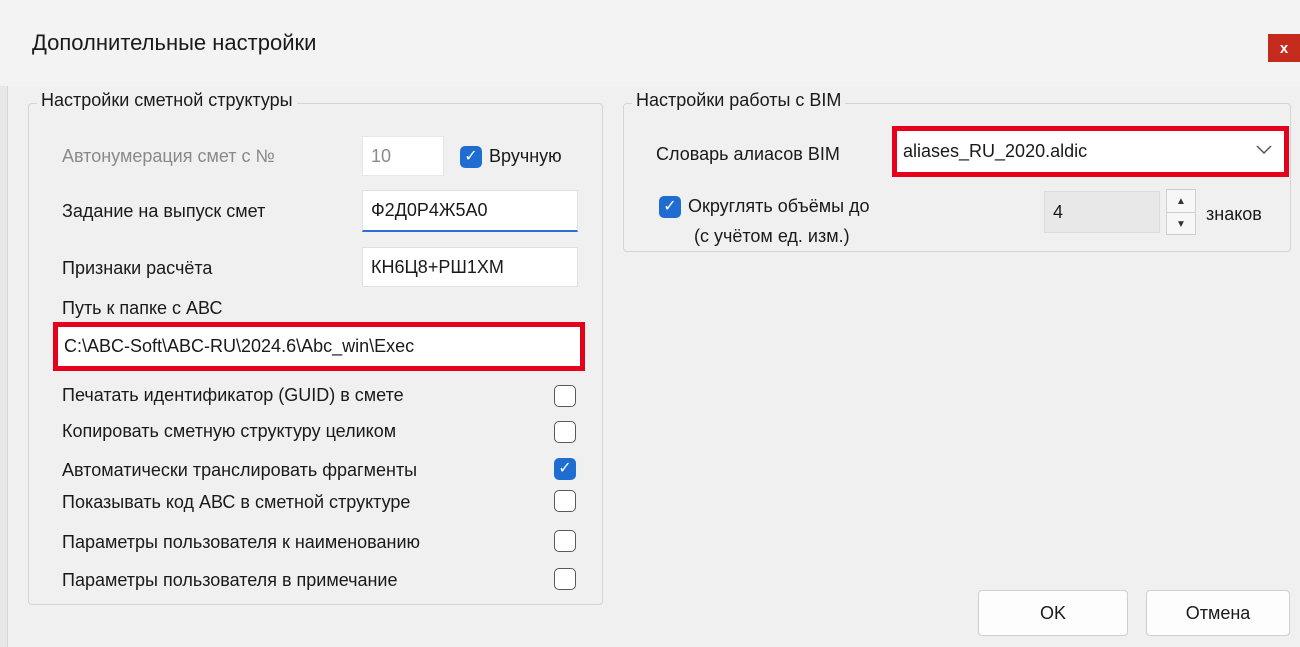  What do you see at coordinates (319, 346) in the screenshot?
I see `path-input: C:\ABC-Soft\ABC-RU\2024.6\Abc_win\Exec` at bounding box center [319, 346].